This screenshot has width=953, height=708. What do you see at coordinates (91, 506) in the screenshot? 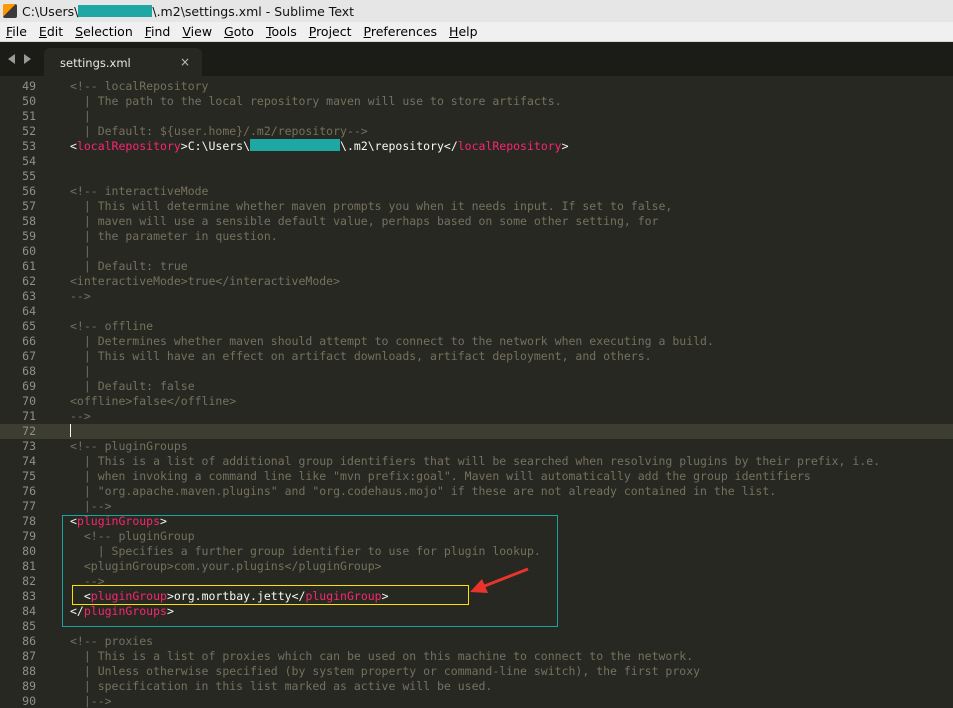
I see `xml-comment: |-->` at bounding box center [91, 506].